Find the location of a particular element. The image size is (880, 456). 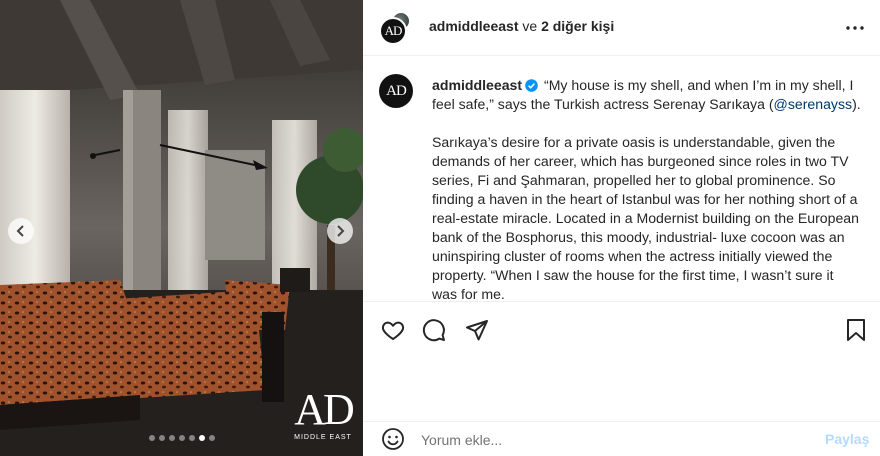

more-horizontal-icon is located at coordinates (855, 28).